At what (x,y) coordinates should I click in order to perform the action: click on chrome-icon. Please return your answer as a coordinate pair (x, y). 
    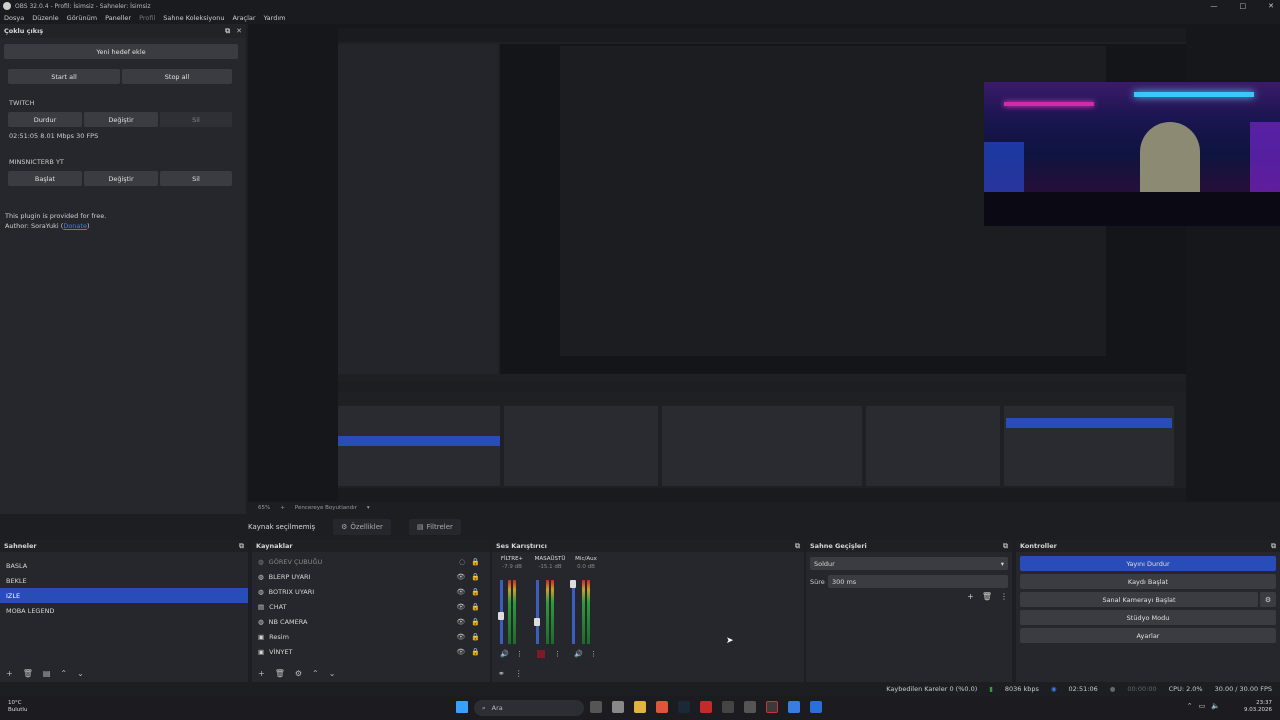
    Looking at the image, I should click on (662, 707).